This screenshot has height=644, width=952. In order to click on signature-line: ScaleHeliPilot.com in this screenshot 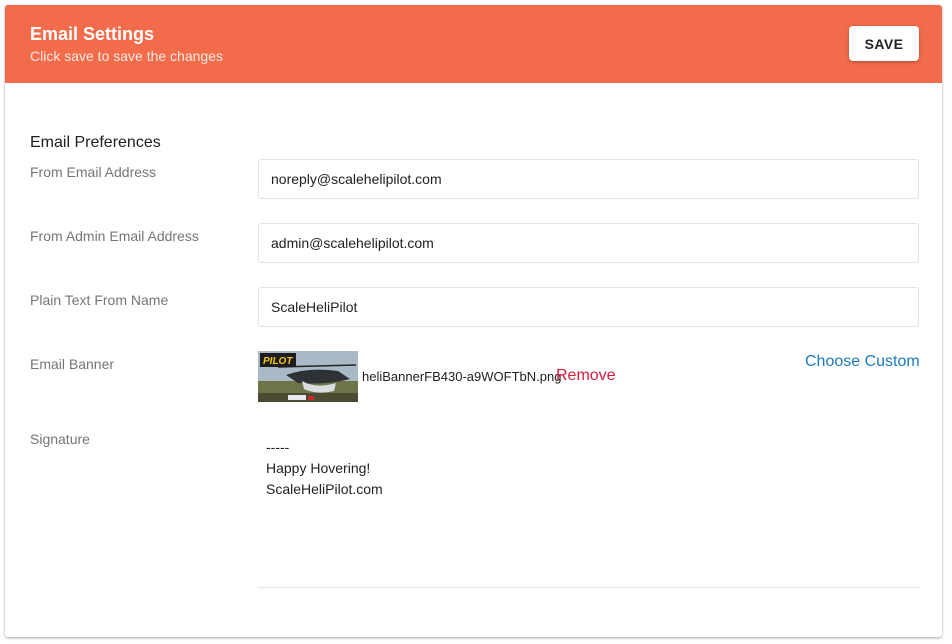, I will do `click(324, 489)`.